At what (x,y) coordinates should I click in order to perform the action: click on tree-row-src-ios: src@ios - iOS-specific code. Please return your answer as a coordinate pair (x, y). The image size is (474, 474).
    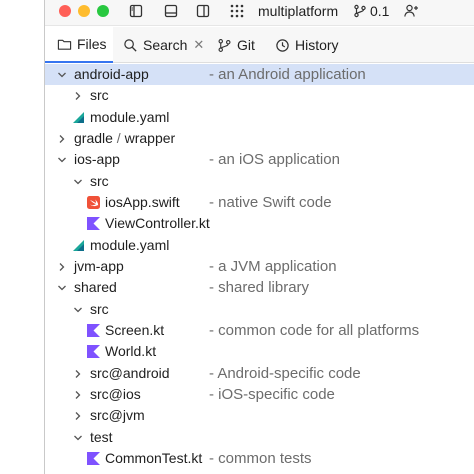
    Looking at the image, I should click on (259, 394).